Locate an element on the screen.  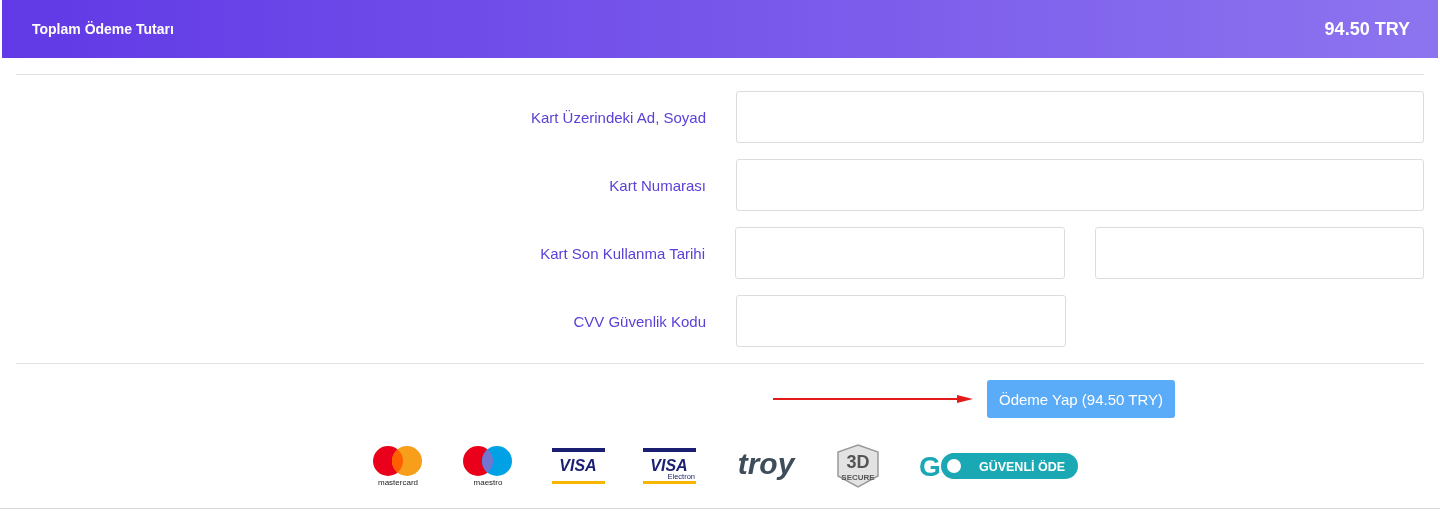
troy-logo: troy is located at coordinates (766, 466).